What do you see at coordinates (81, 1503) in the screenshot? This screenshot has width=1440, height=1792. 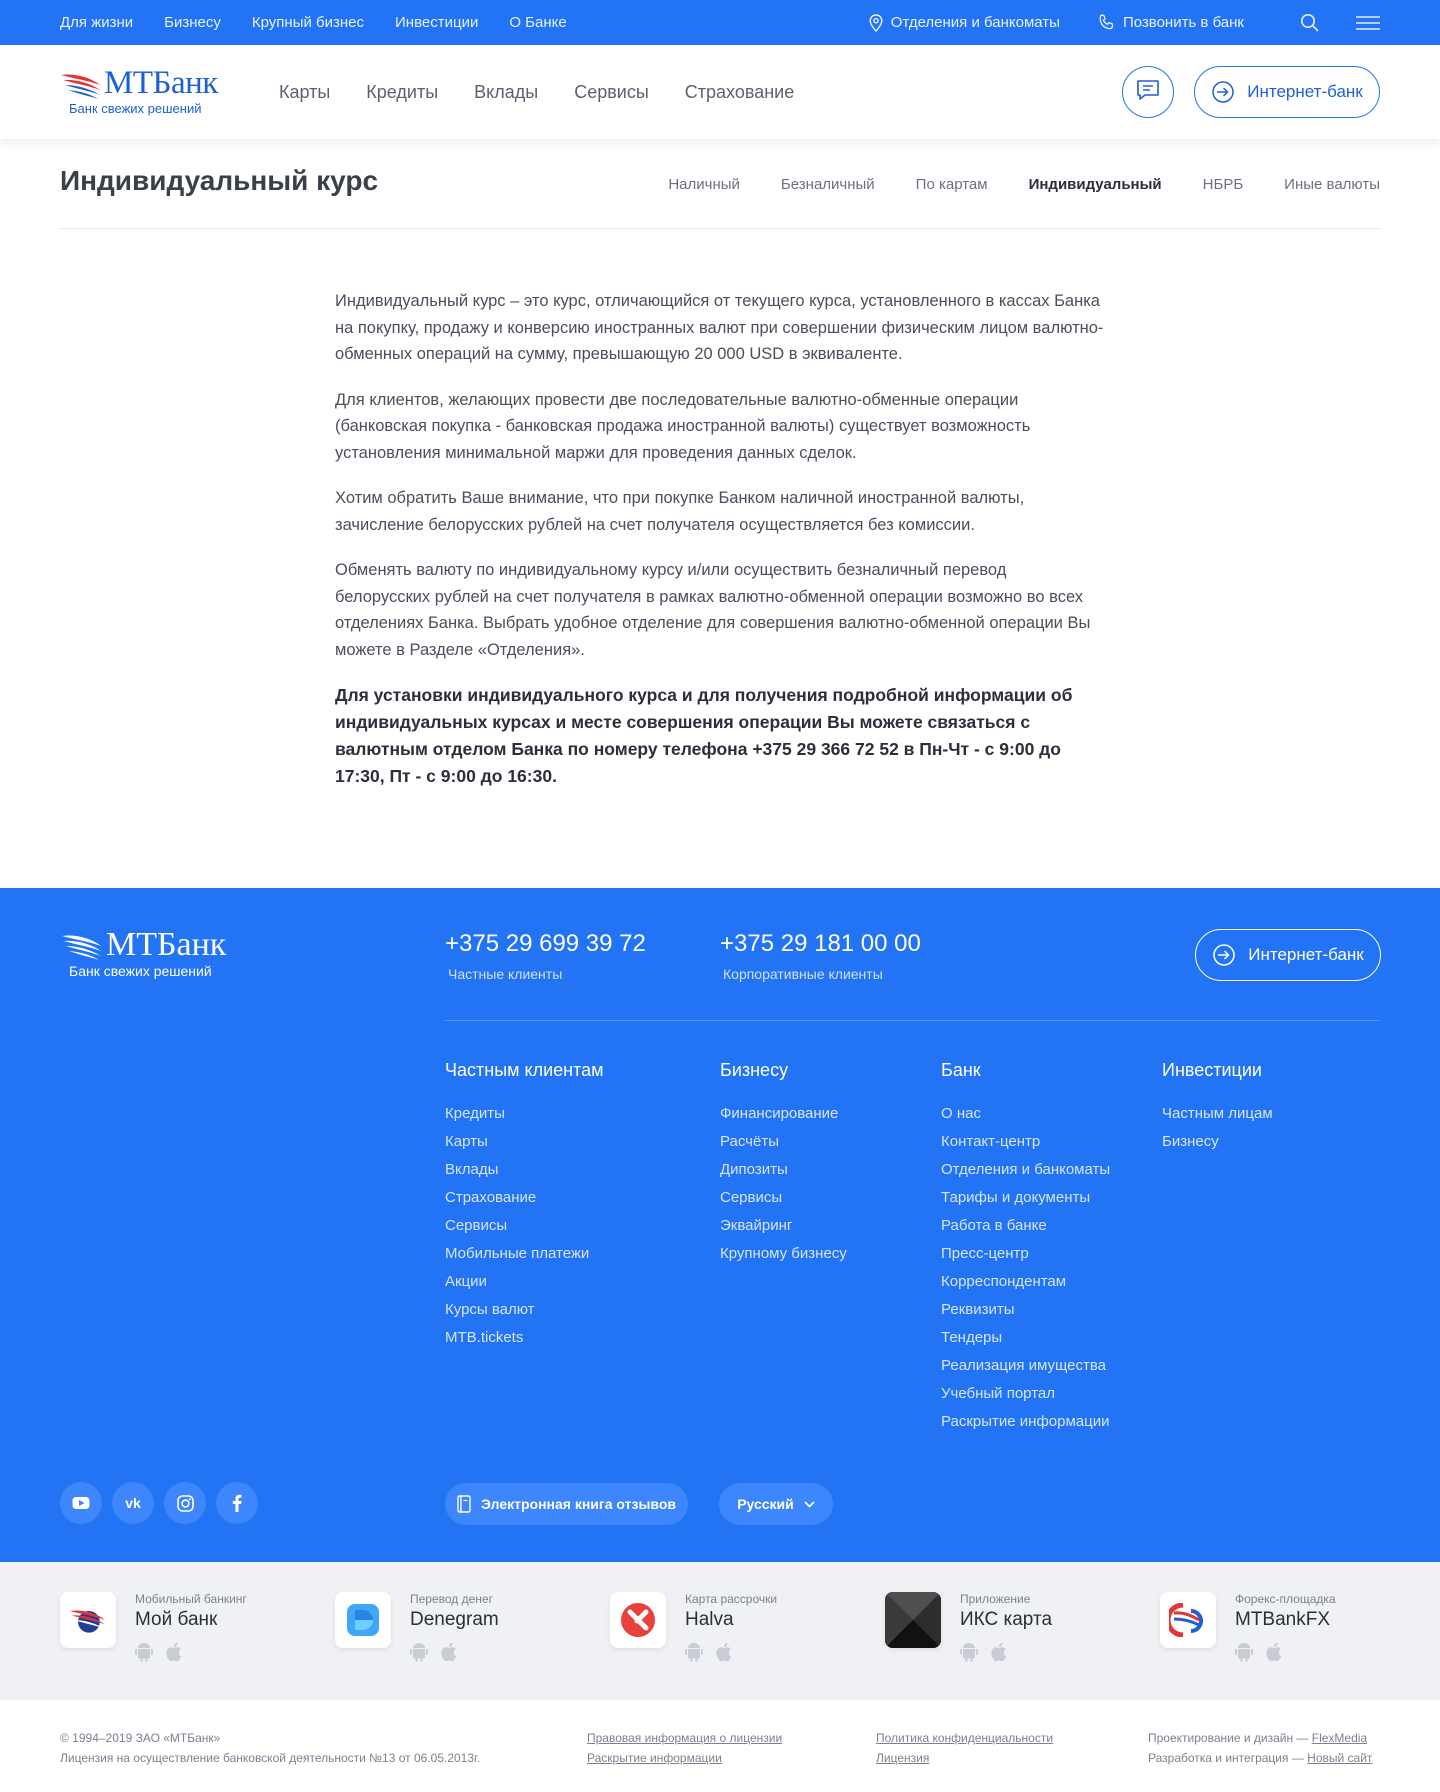 I see `youtube-icon` at bounding box center [81, 1503].